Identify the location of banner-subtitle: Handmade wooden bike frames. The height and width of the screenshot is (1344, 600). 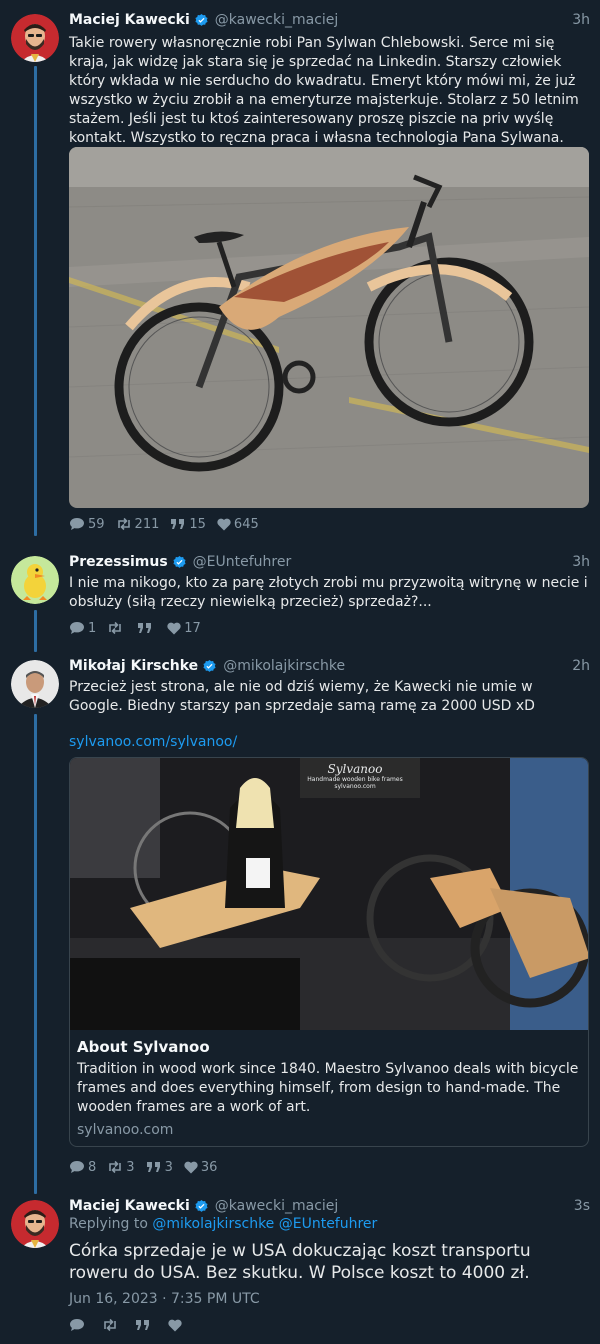
(355, 779).